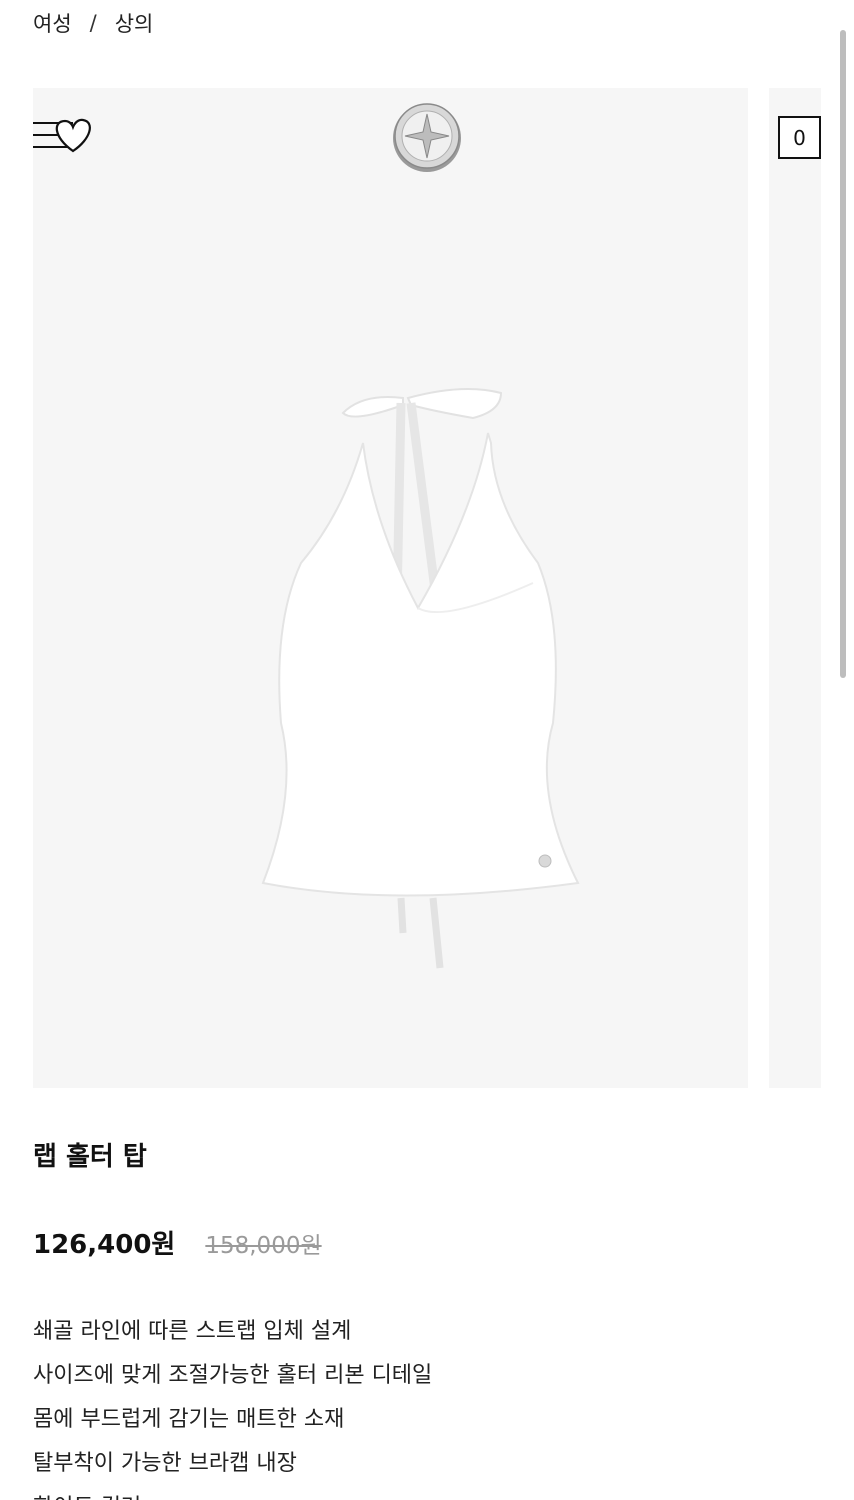  Describe the element at coordinates (232, 1493) in the screenshot. I see `description-line: 화이트 컬러` at that location.